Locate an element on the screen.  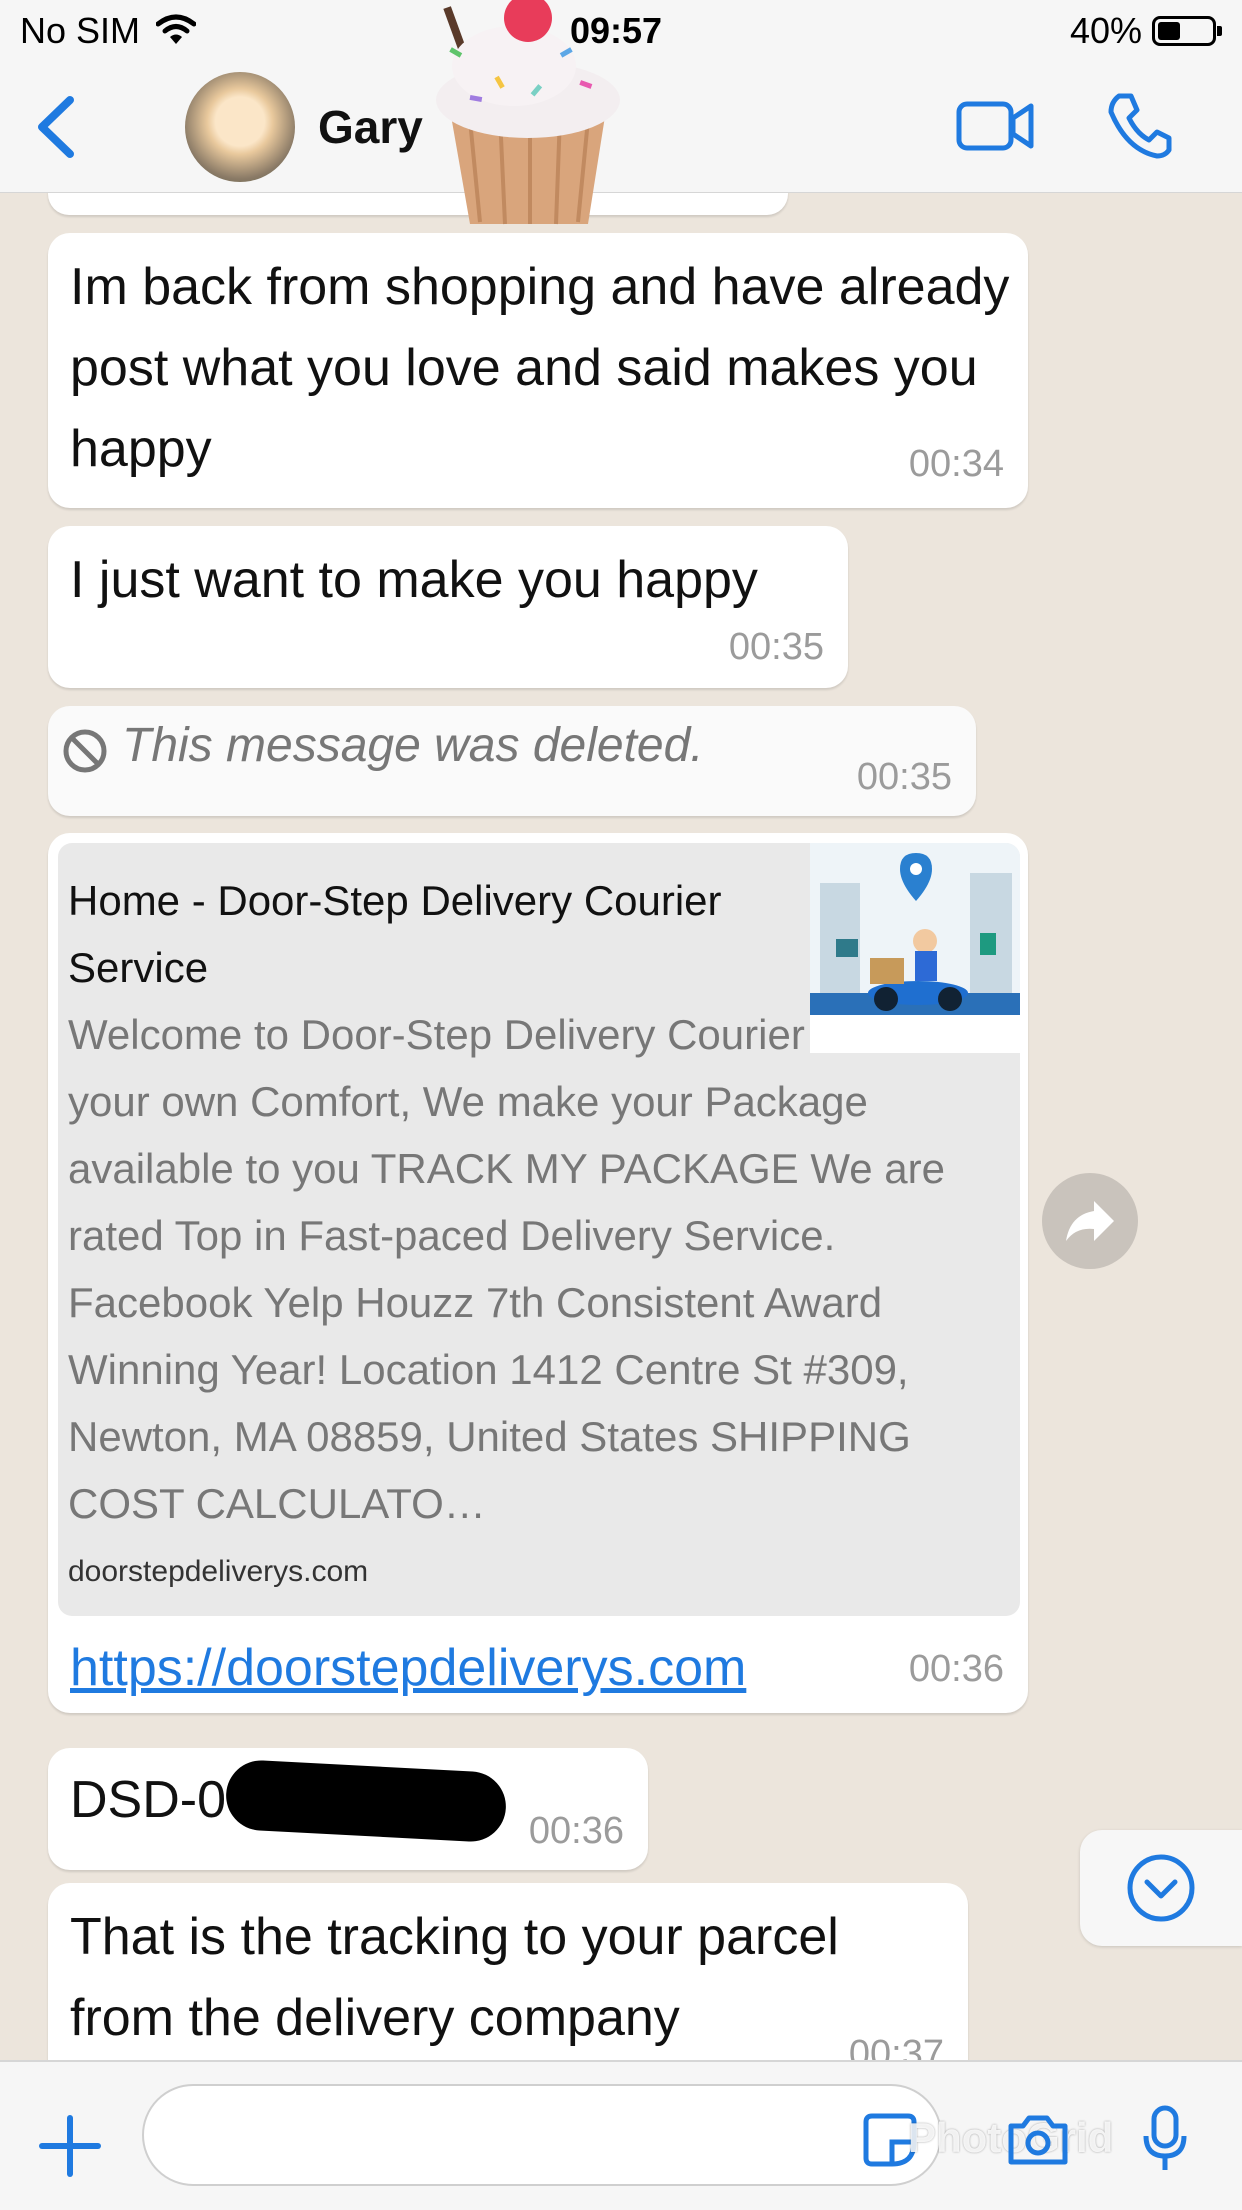
message-input-bar: PhotoGrid is located at coordinates (621, 2135).